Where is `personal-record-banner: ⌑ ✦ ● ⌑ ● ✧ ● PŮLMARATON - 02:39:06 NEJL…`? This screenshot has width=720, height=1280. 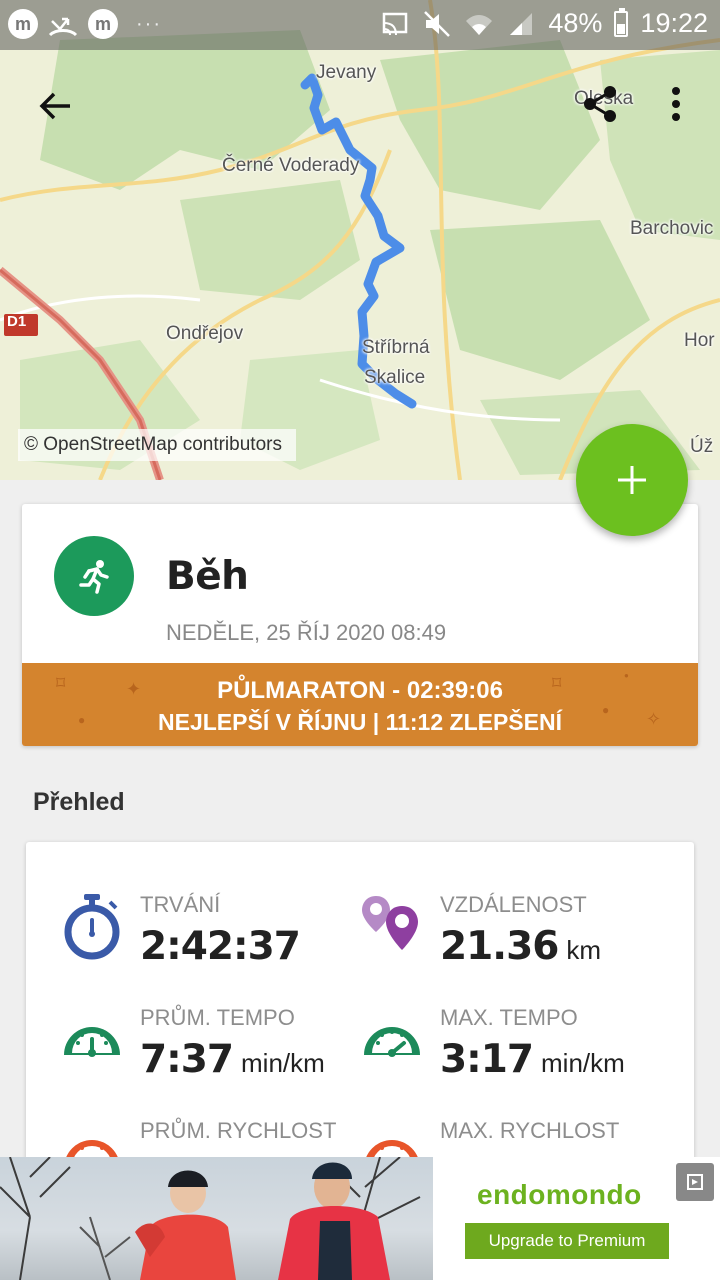 personal-record-banner: ⌑ ✦ ● ⌑ ● ✧ ● PŮLMARATON - 02:39:06 NEJL… is located at coordinates (360, 704).